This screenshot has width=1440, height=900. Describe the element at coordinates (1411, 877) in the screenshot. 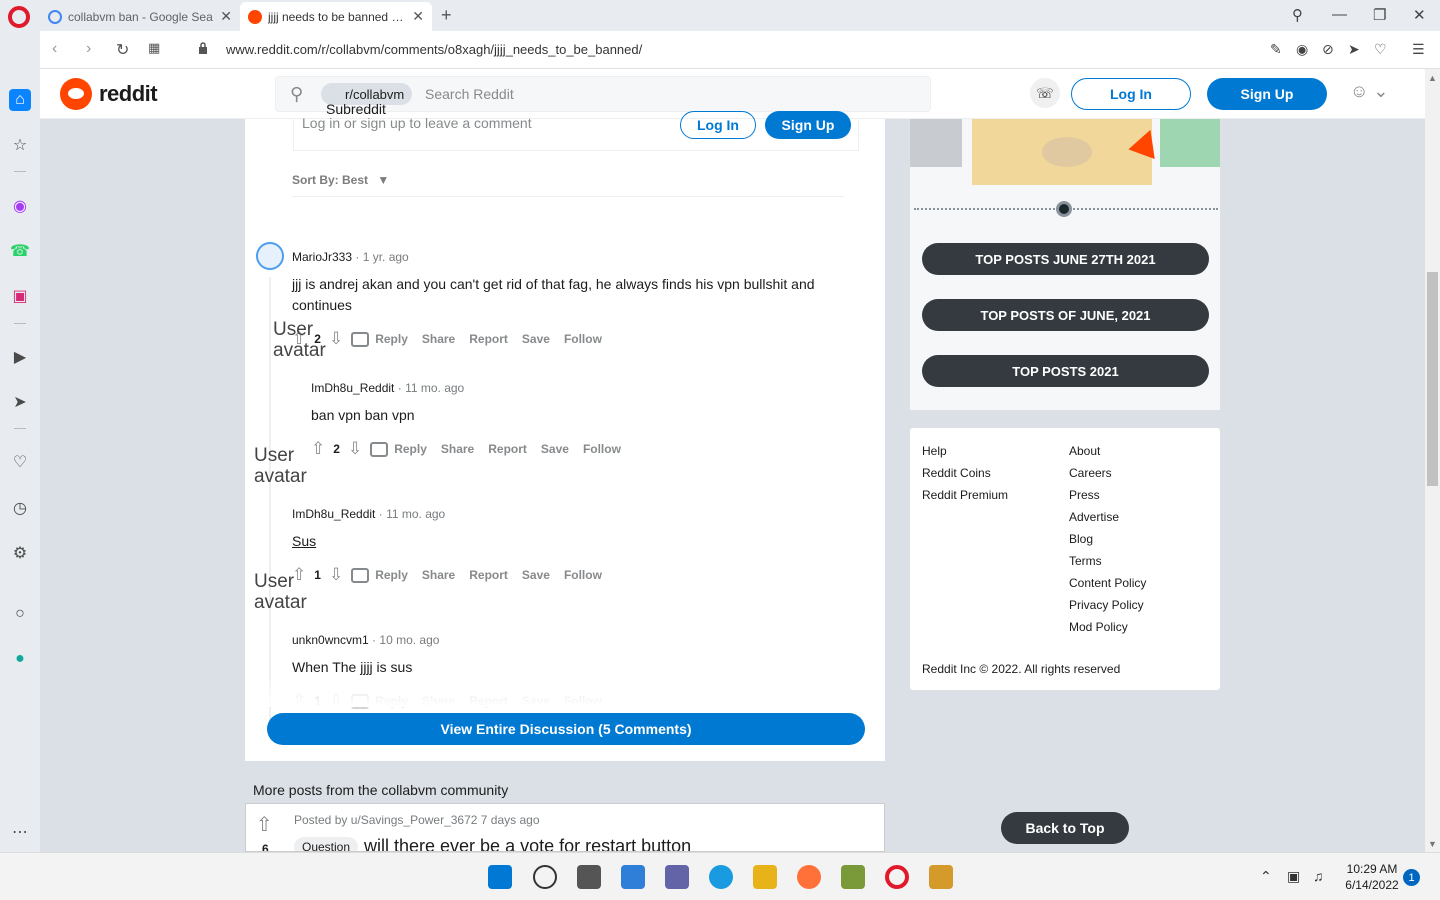

I see `notification-badge: 1` at that location.